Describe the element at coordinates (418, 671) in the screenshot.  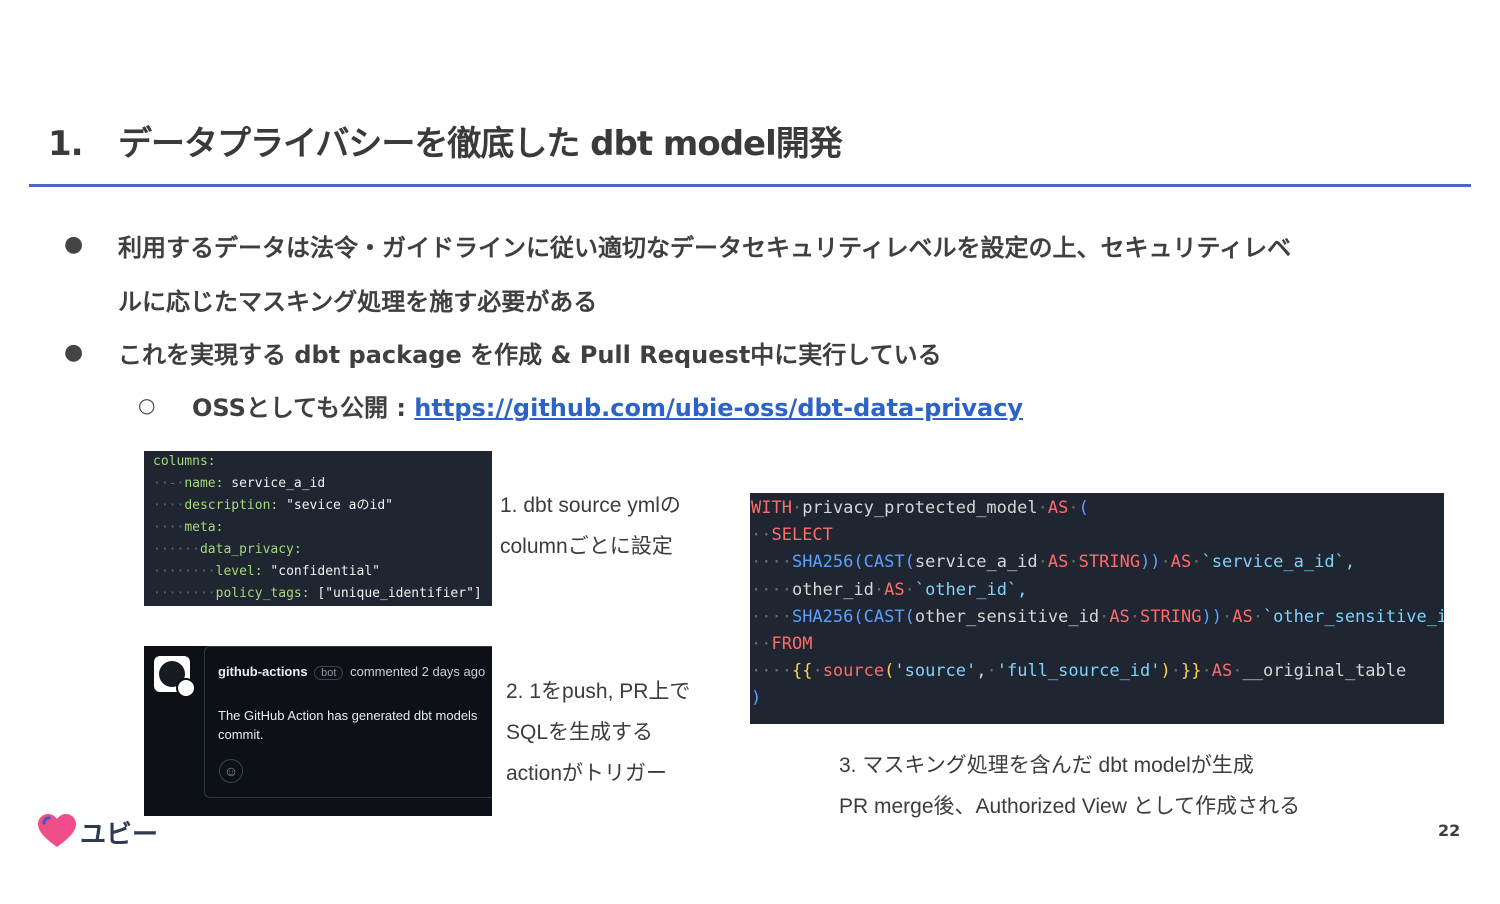
I see `comment-meta: commented 2 days ago` at that location.